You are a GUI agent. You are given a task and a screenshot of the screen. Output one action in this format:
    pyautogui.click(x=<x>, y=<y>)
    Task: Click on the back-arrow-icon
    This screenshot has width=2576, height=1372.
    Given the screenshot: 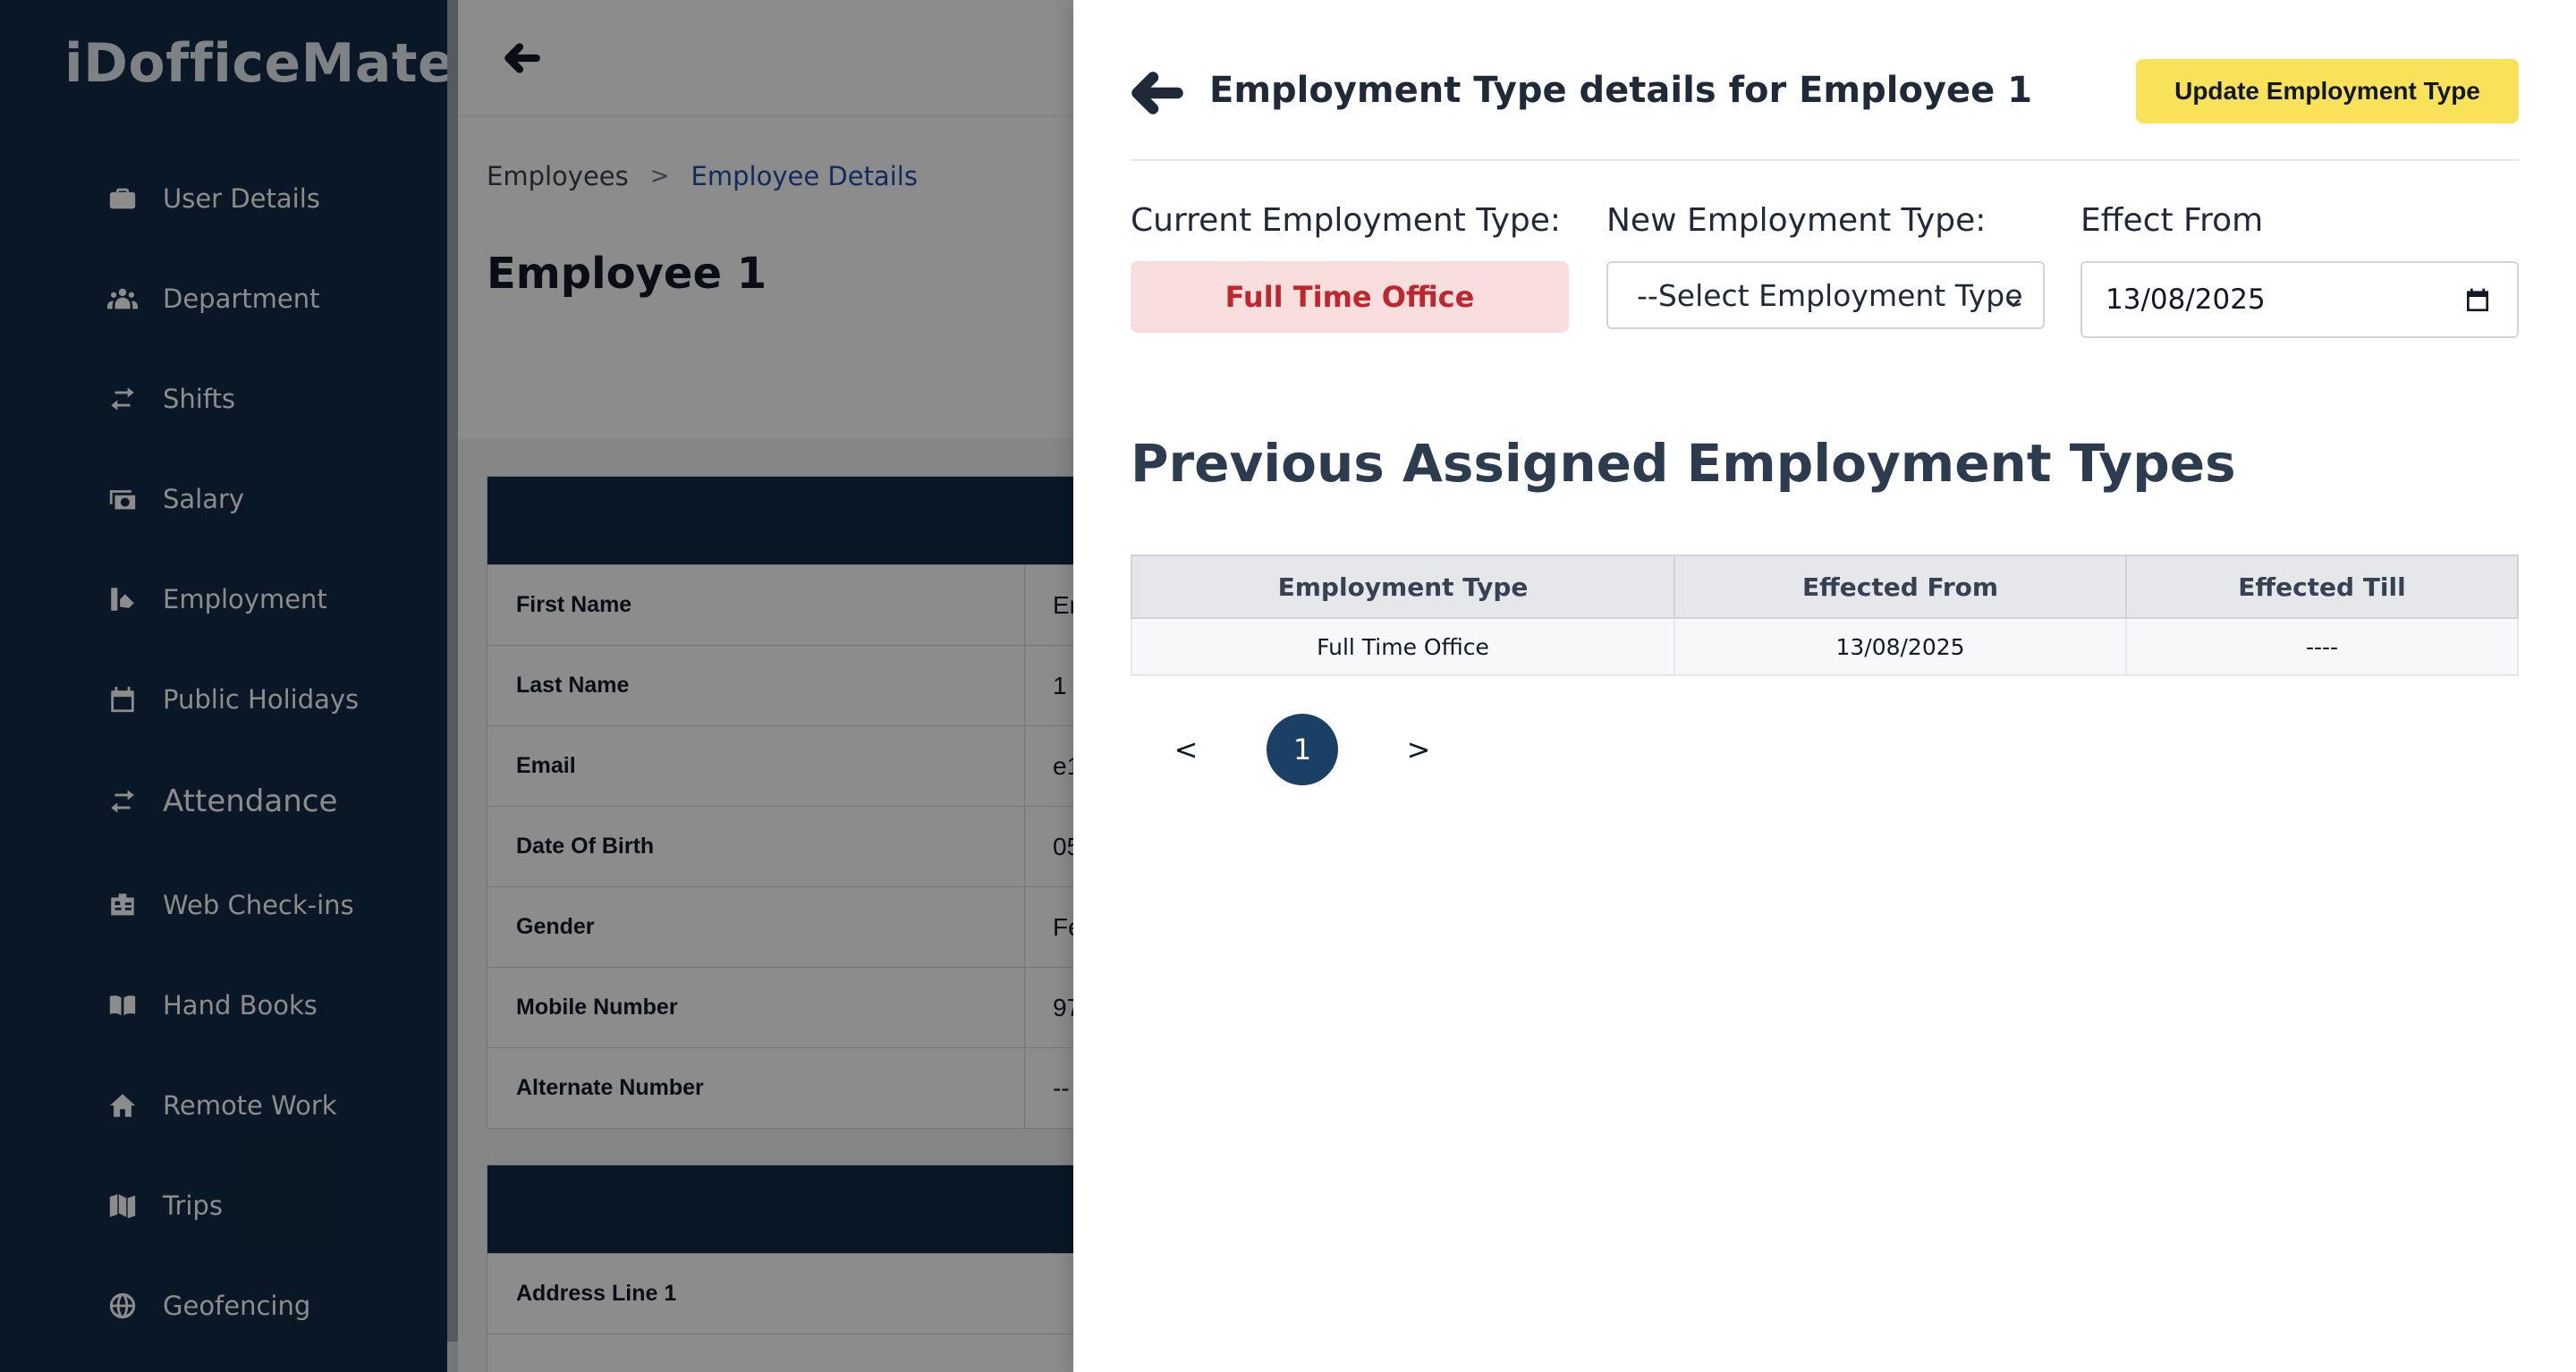 What is the action you would take?
    pyautogui.click(x=1157, y=93)
    